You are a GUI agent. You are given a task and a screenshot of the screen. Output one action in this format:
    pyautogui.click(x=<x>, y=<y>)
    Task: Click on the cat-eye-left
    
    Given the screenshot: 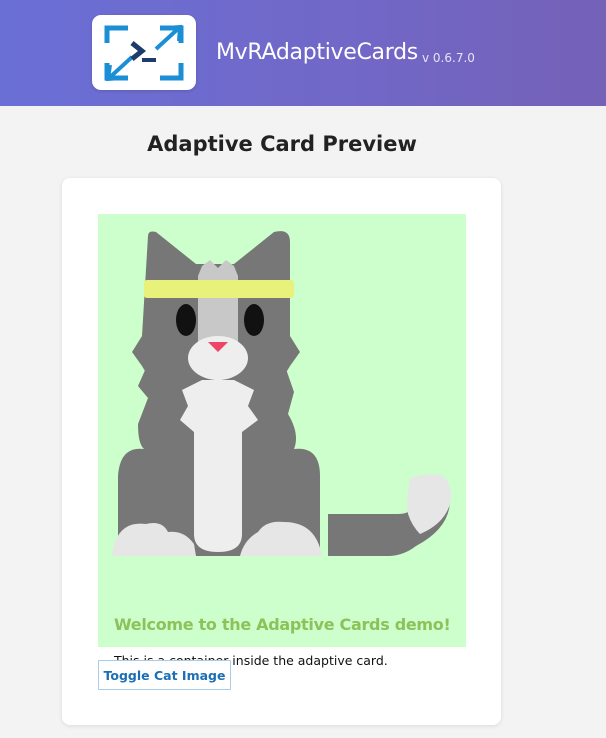 What is the action you would take?
    pyautogui.click(x=186, y=320)
    